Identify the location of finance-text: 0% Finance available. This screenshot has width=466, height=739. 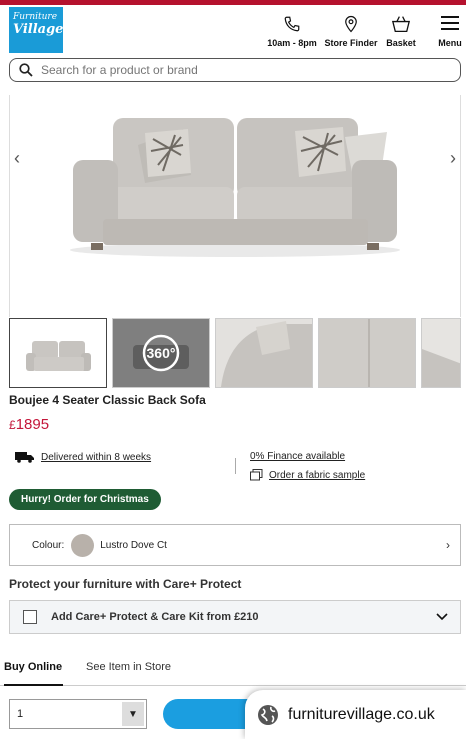
(298, 456).